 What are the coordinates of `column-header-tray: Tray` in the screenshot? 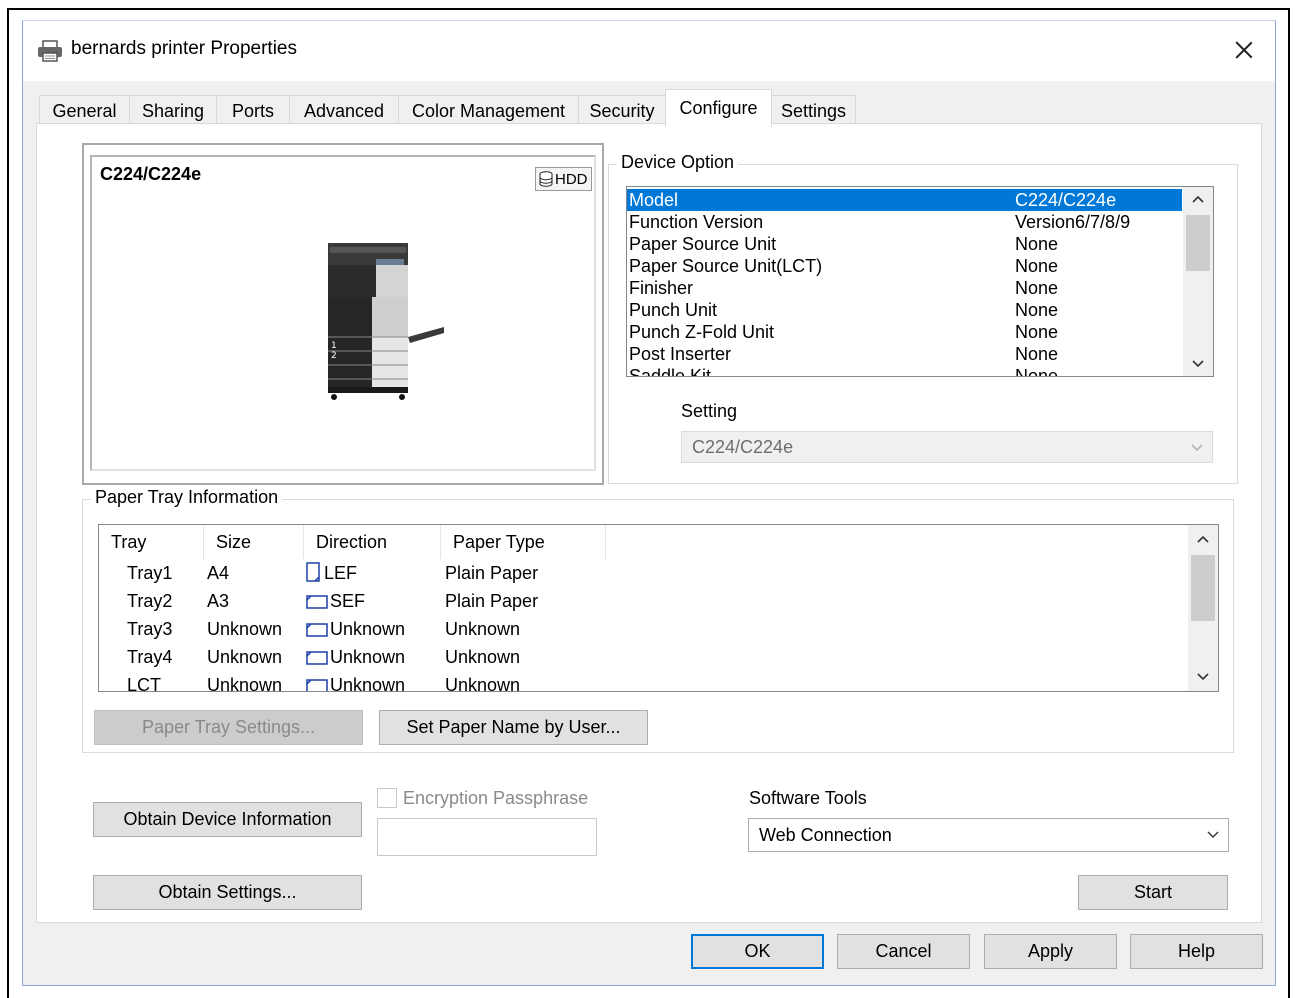 It's located at (151, 542).